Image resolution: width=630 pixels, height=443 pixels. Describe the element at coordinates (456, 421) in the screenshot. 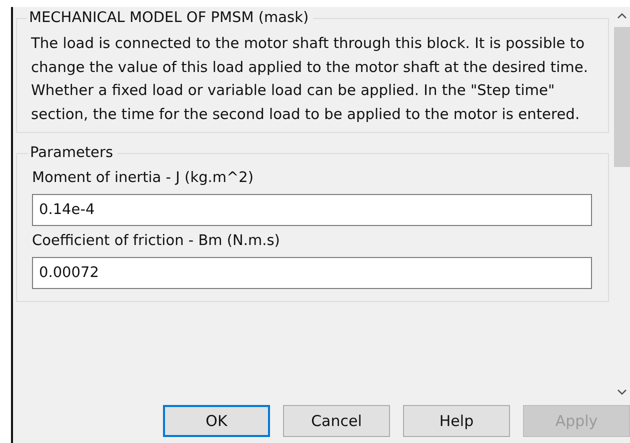

I see `dialog-button: Help` at that location.